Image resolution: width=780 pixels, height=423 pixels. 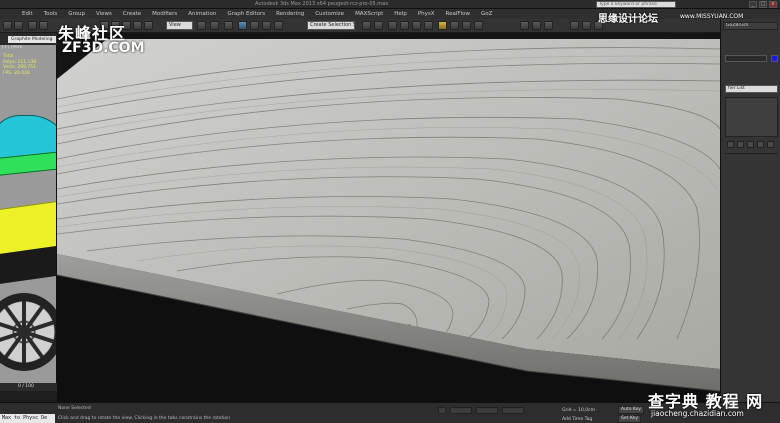 I want to click on render-production-icon, so click(x=478, y=25).